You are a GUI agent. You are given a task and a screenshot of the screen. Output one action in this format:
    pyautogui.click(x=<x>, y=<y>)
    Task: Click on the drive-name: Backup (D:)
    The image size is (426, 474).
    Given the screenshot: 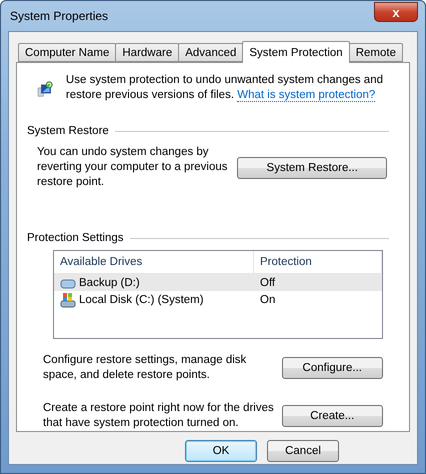 What is the action you would take?
    pyautogui.click(x=109, y=282)
    